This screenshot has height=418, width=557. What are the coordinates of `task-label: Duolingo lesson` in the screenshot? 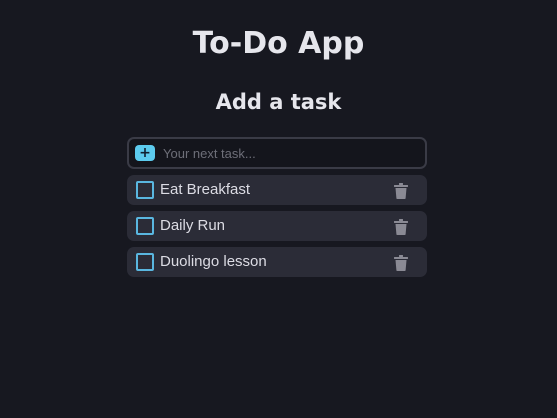 It's located at (213, 261).